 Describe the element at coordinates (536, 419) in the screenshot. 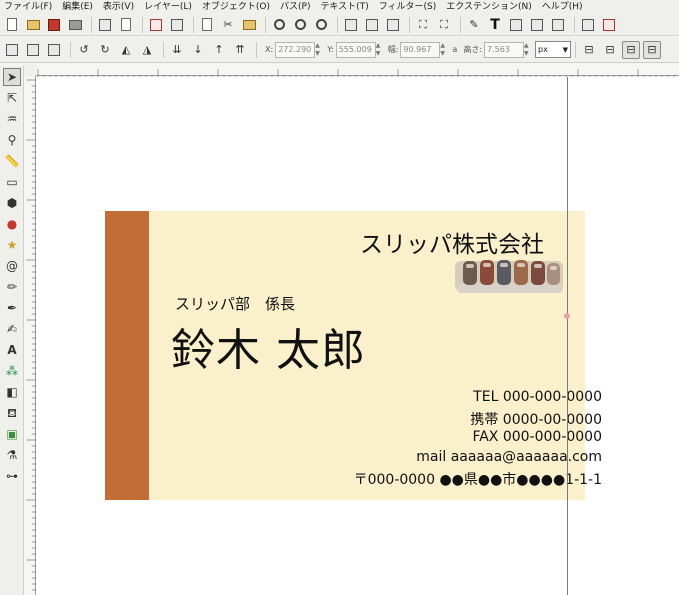

I see `mobile-line: 携帯 0000-00-0000` at that location.